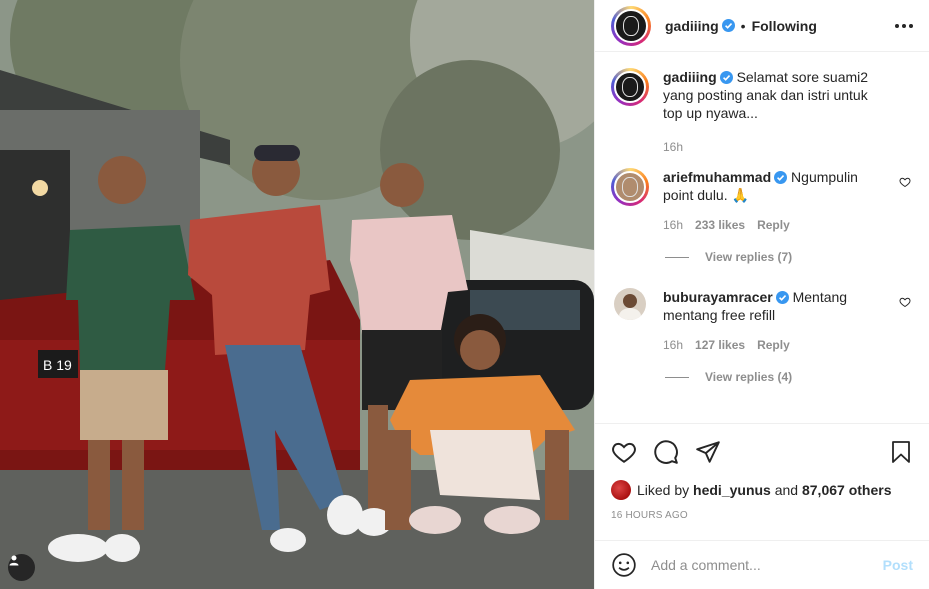  I want to click on likes-conjunction: and, so click(786, 490).